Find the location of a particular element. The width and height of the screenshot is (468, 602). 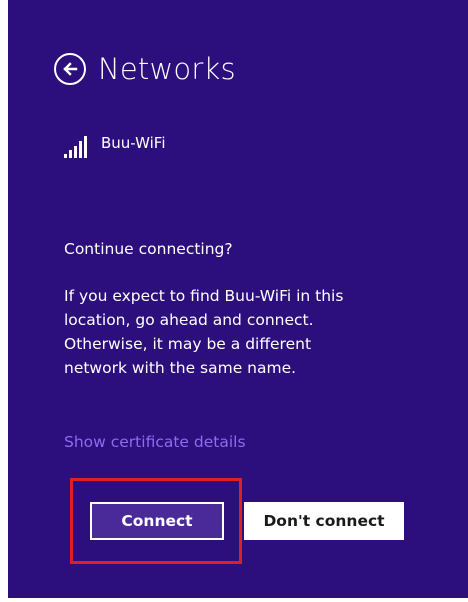

connect-button: Connect is located at coordinates (157, 521).